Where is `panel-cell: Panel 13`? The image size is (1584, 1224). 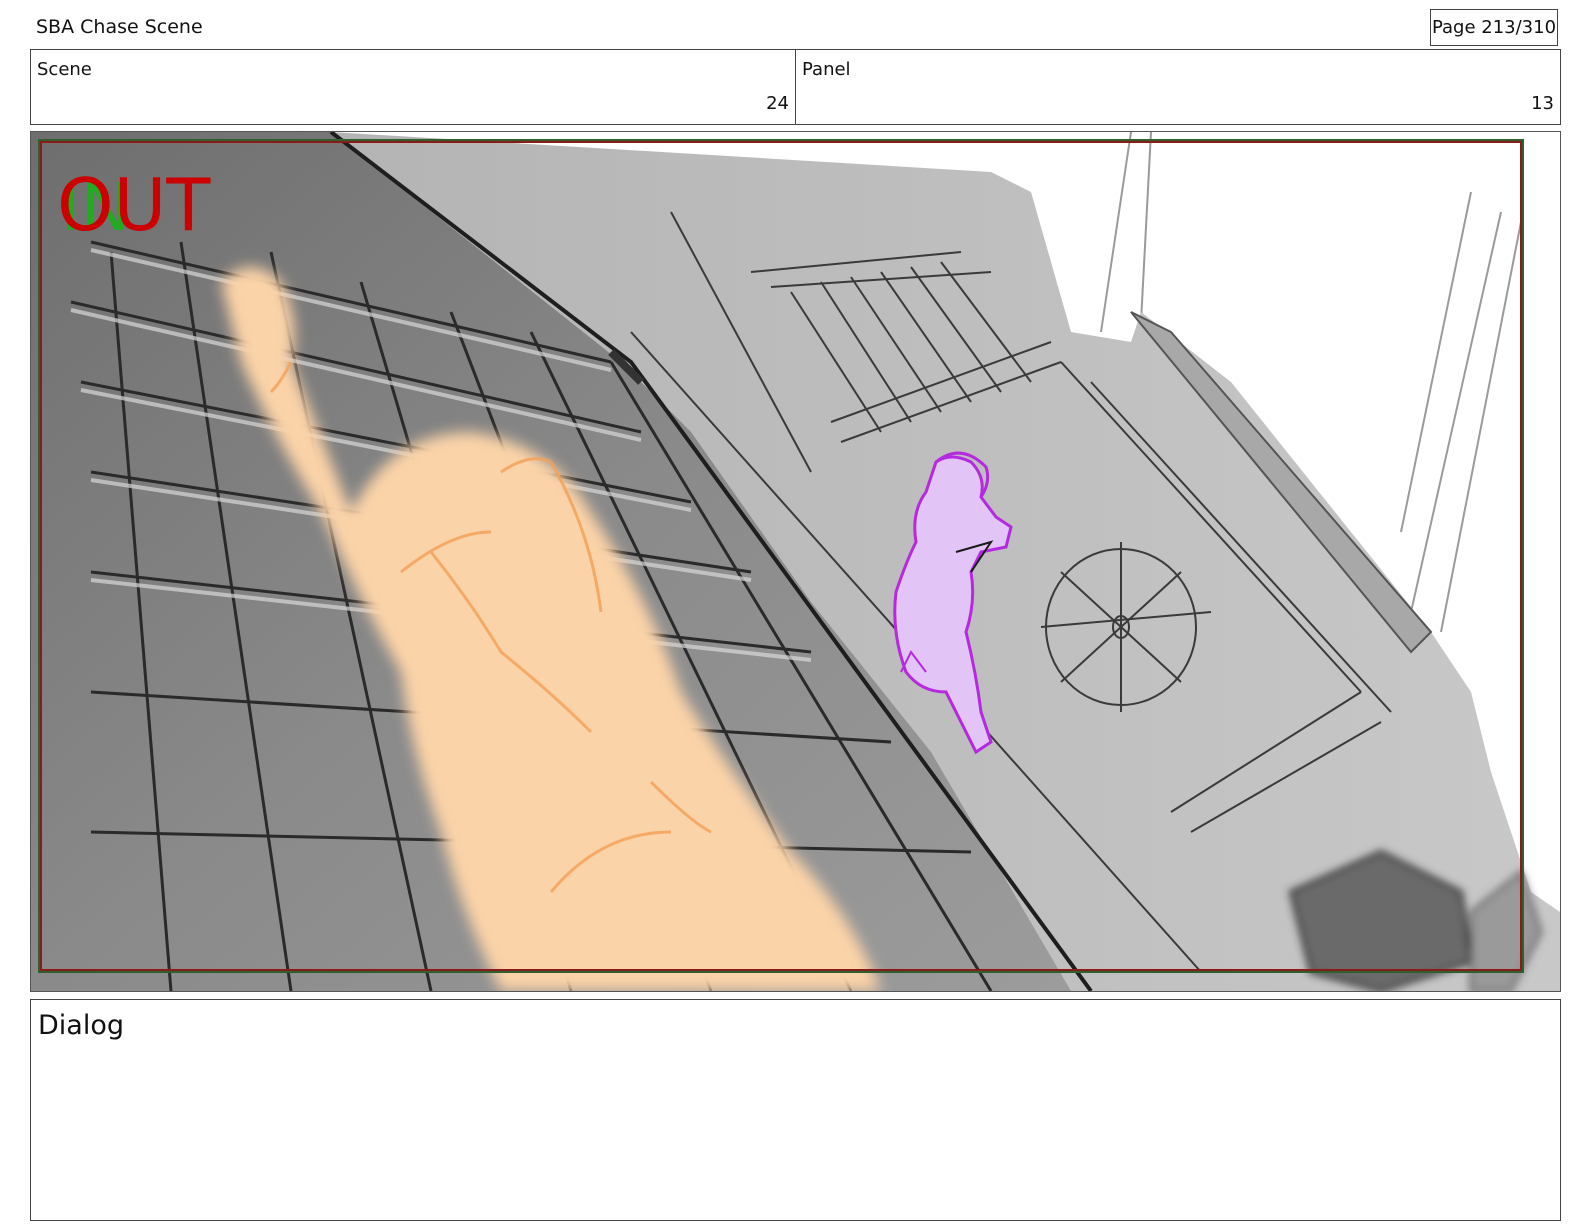 panel-cell: Panel 13 is located at coordinates (1177, 87).